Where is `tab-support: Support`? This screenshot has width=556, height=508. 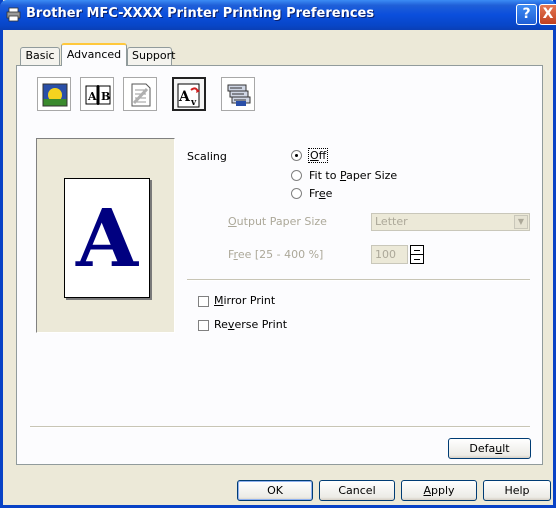
tab-support: Support is located at coordinates (151, 56).